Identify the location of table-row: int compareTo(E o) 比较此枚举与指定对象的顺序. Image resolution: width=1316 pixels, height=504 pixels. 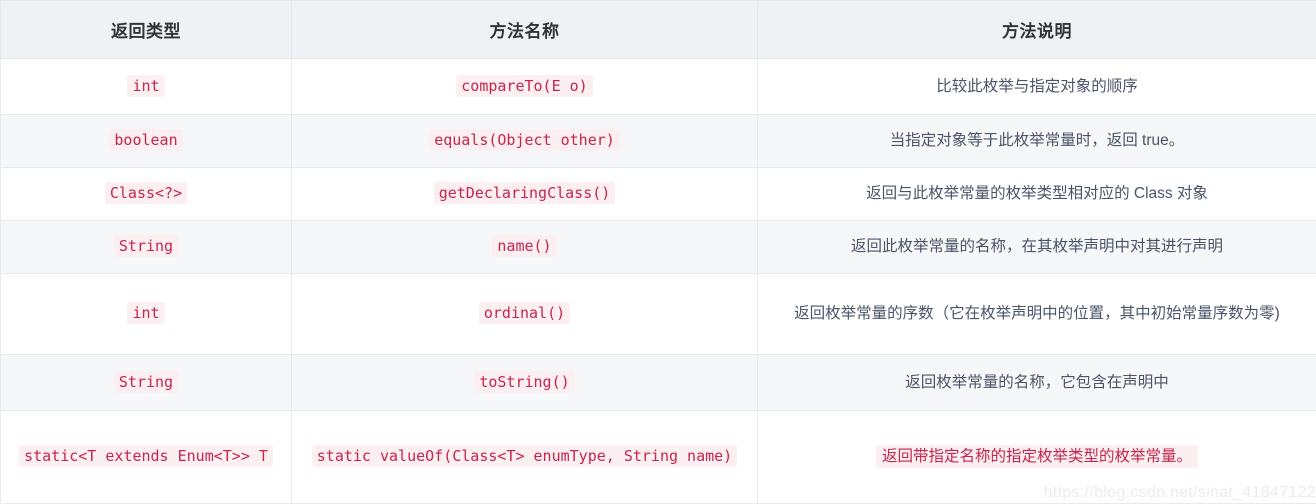
(658, 86).